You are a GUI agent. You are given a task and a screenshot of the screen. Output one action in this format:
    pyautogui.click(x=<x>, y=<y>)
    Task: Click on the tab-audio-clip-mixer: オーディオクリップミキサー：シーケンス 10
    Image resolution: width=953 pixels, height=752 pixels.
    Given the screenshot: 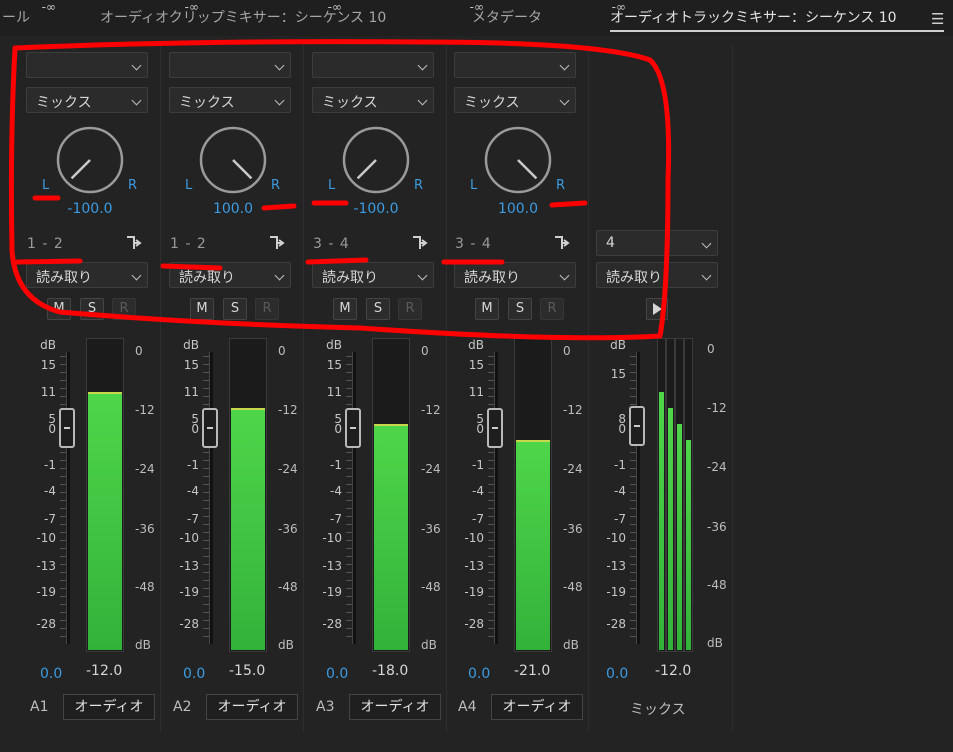 What is the action you would take?
    pyautogui.click(x=243, y=17)
    